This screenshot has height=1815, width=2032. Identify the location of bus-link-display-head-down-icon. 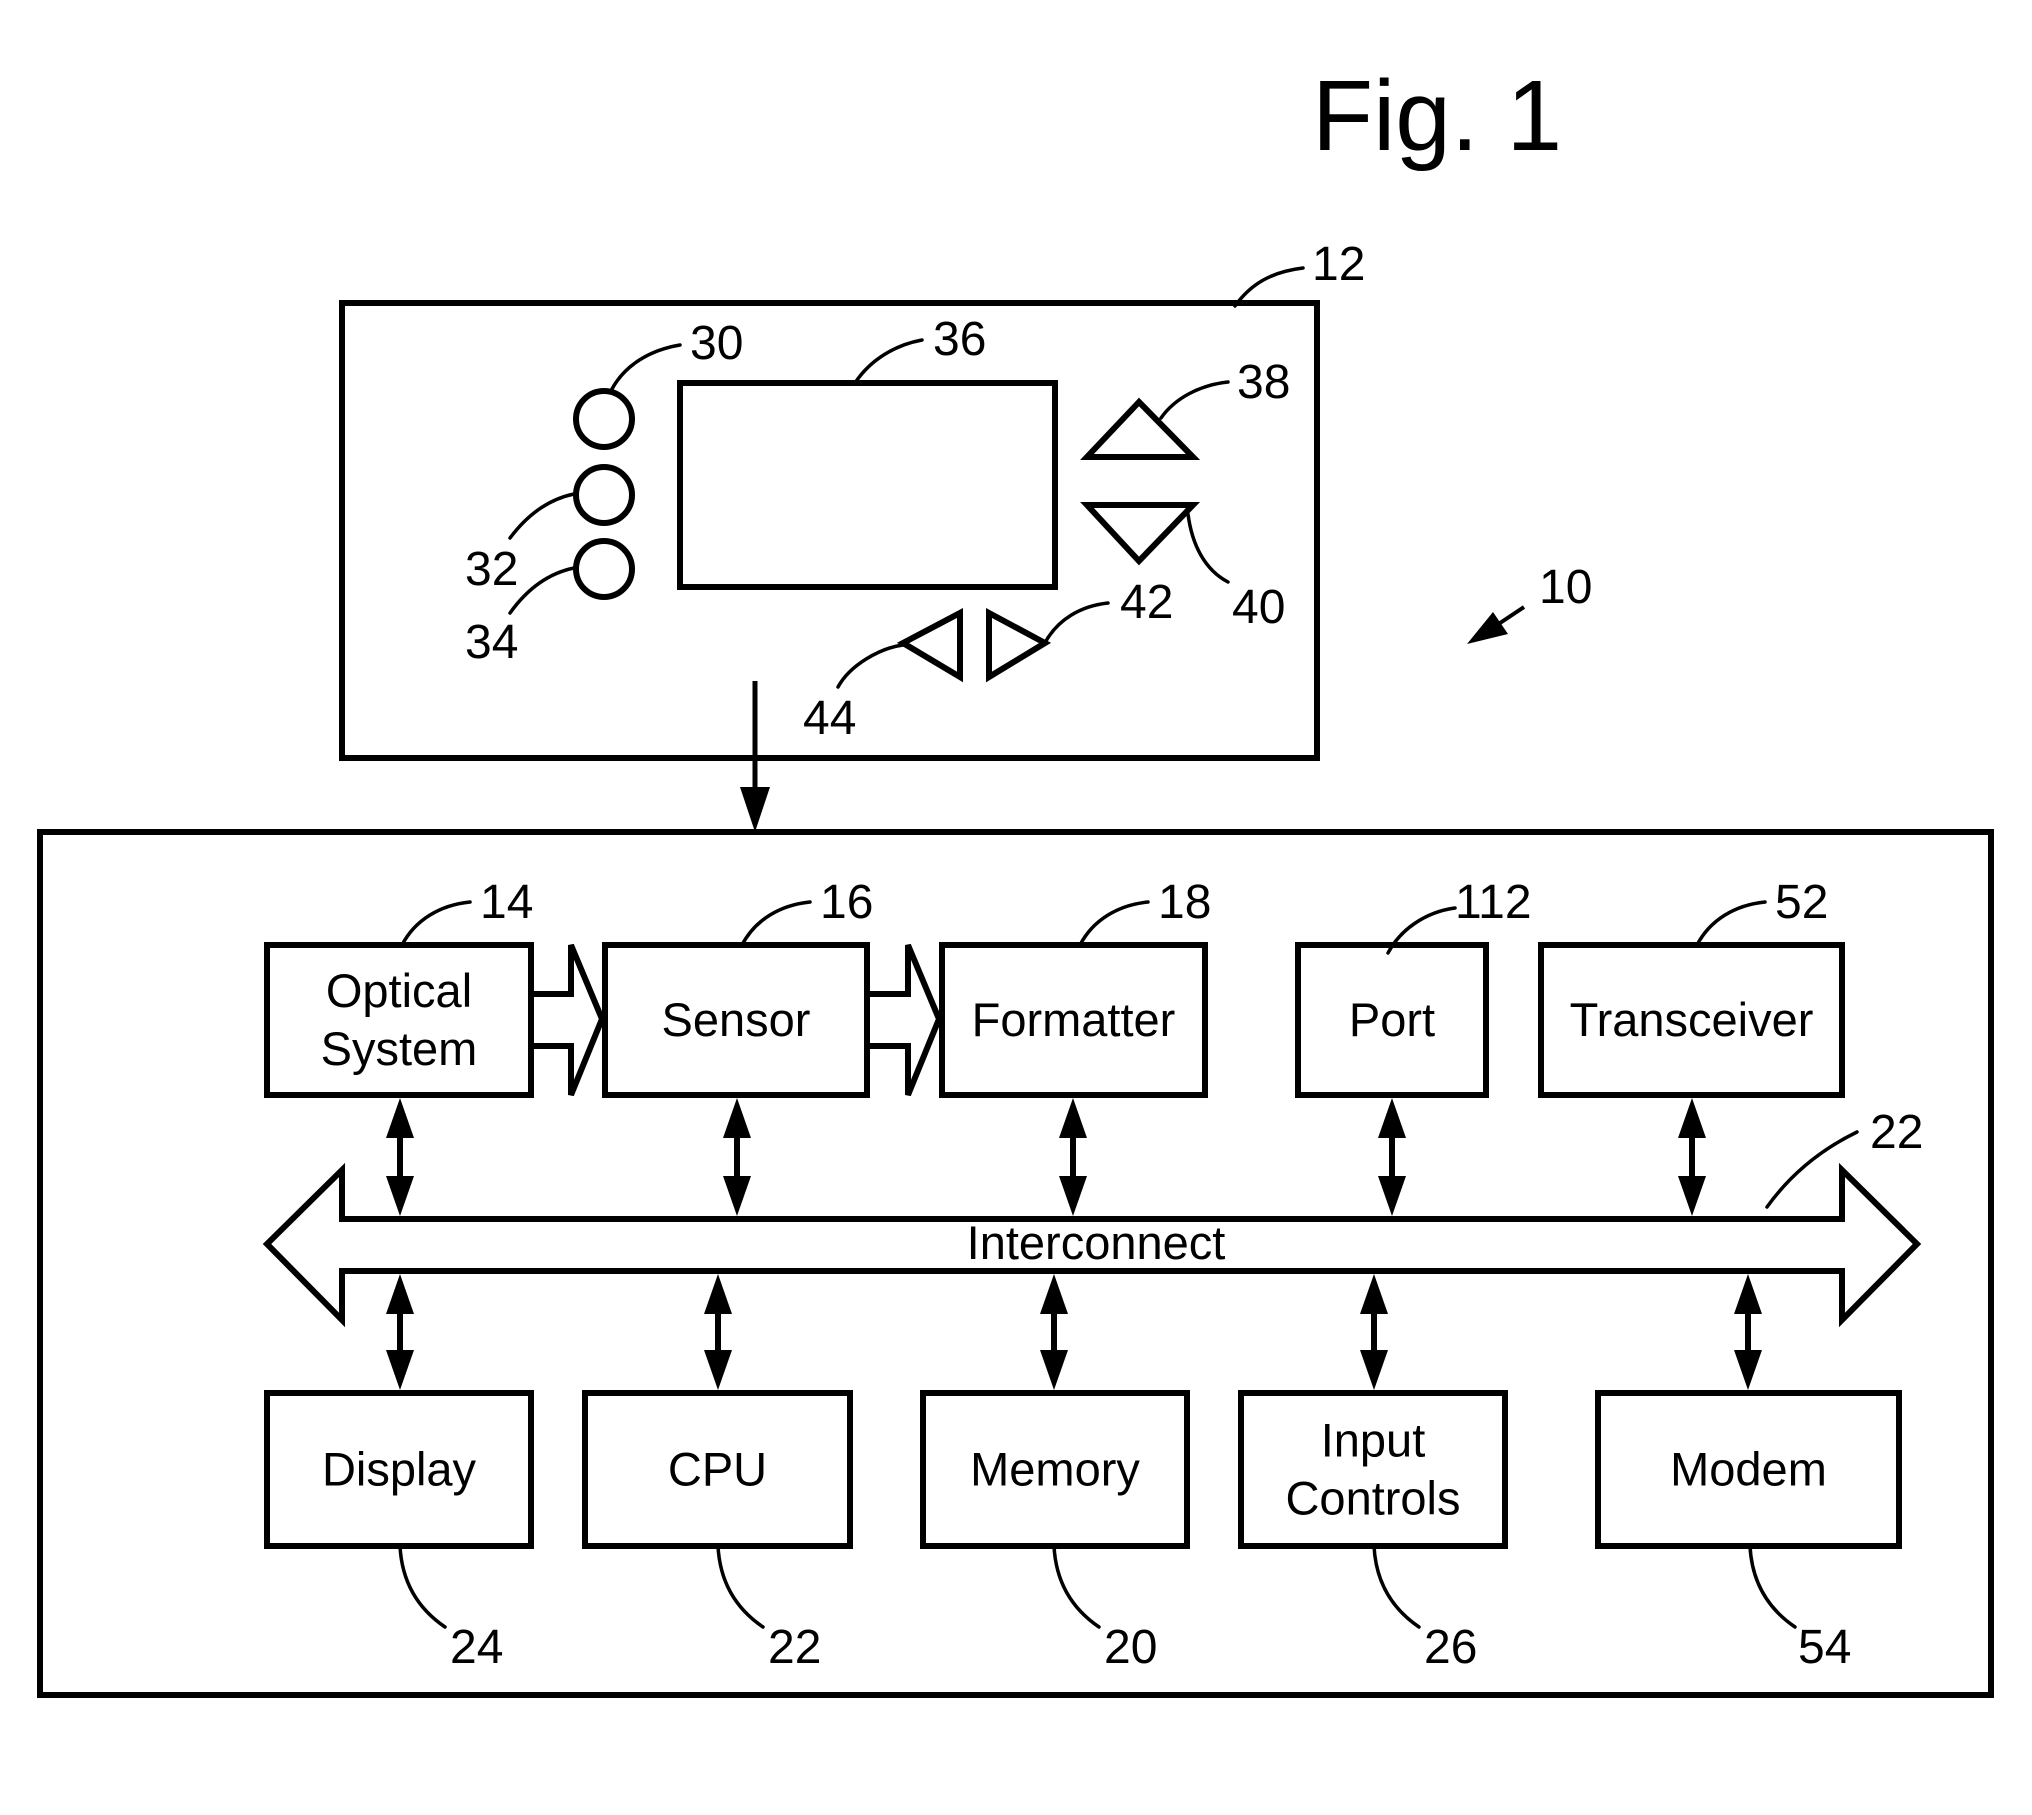
(400, 1370).